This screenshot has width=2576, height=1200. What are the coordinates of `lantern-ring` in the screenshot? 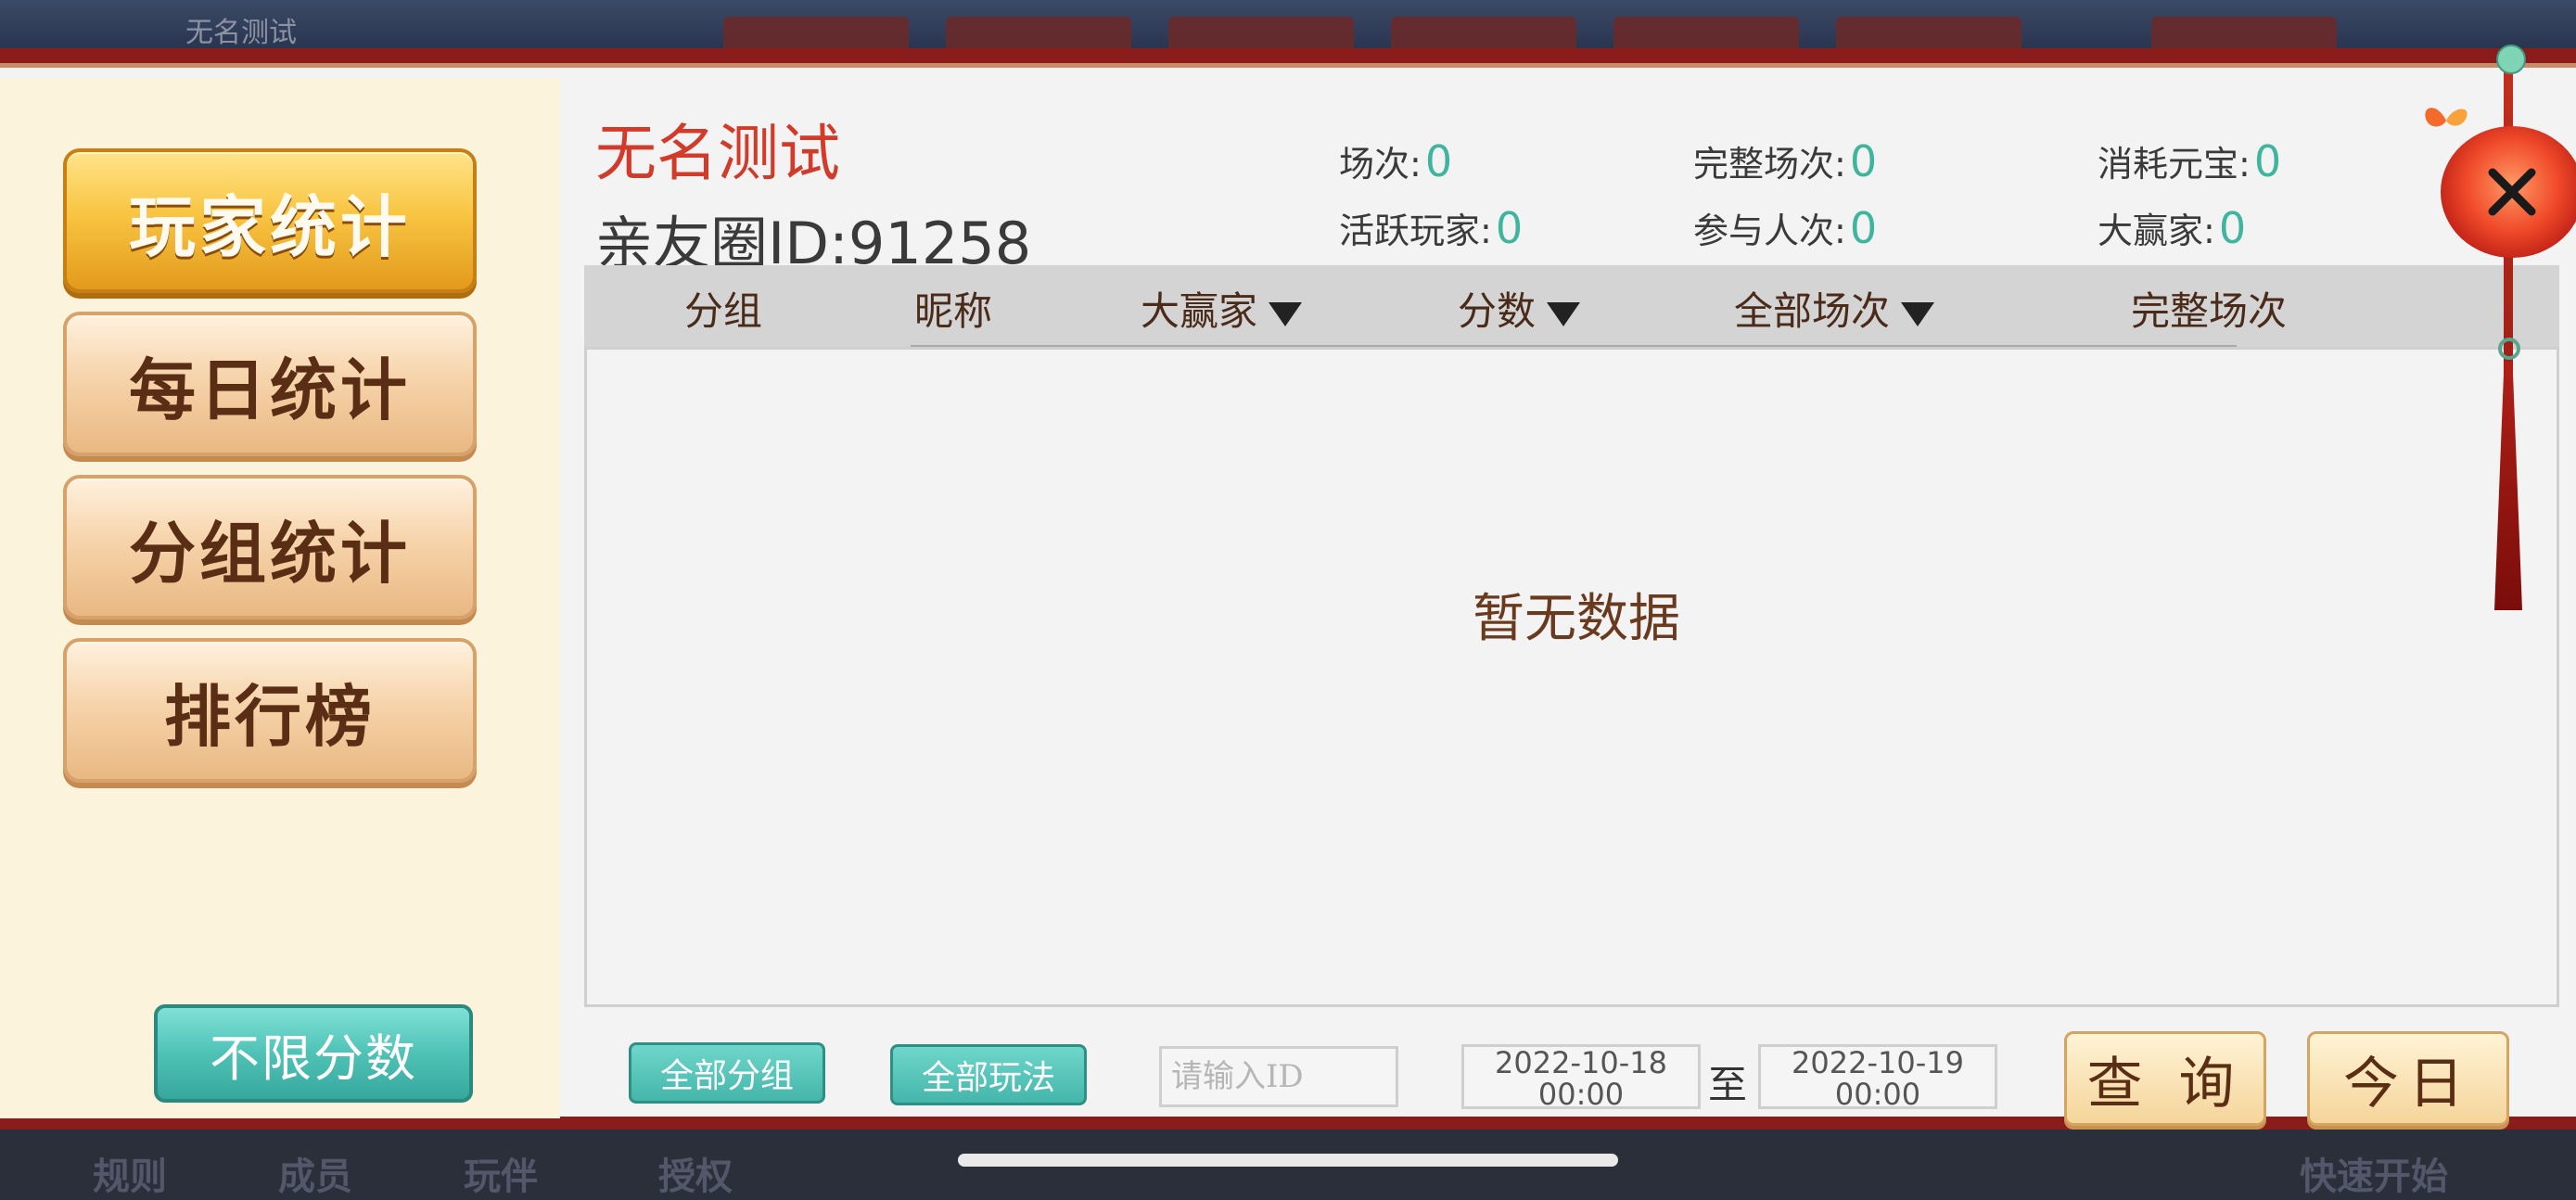 It's located at (2509, 349).